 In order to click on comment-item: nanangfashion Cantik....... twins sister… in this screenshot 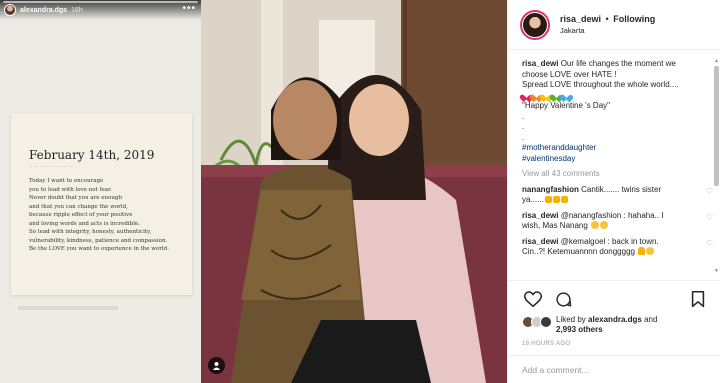, I will do `click(617, 195)`.